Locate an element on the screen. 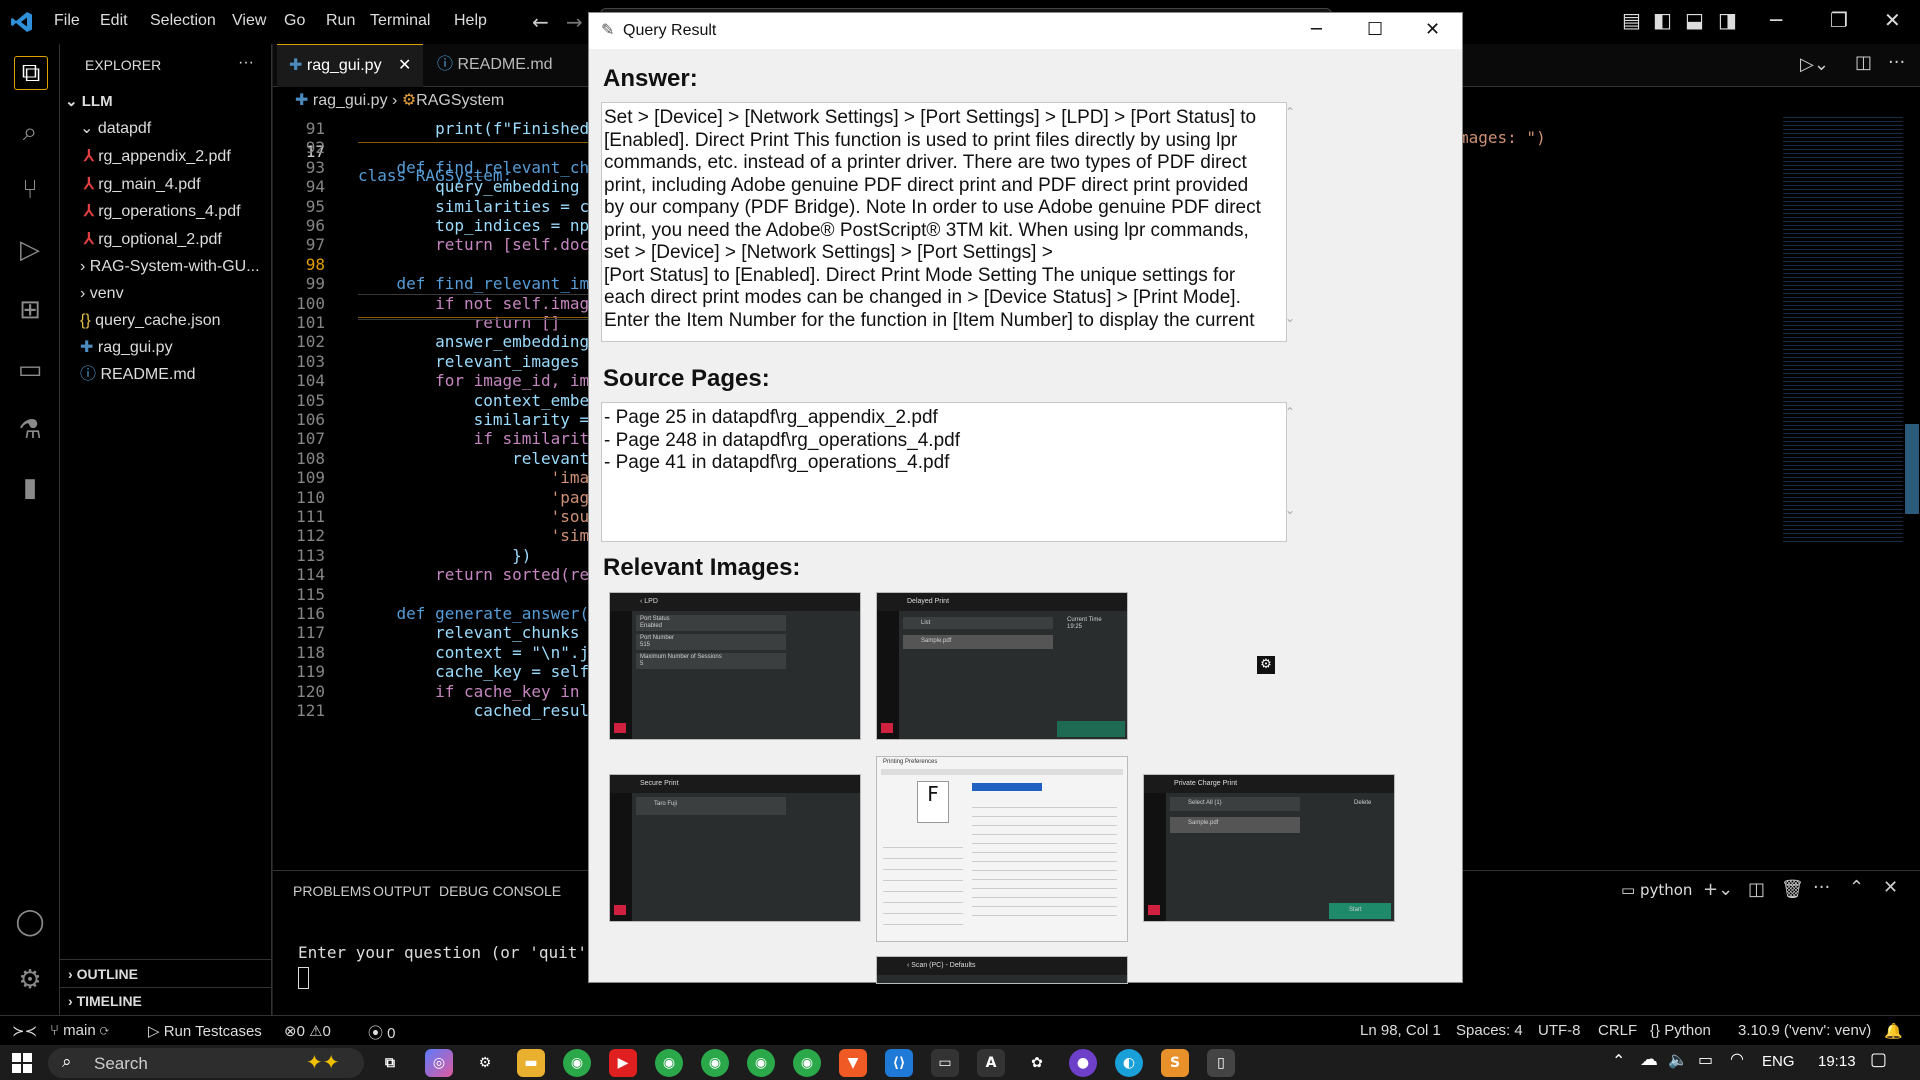  onedrive-icon: ☁ is located at coordinates (1649, 1059).